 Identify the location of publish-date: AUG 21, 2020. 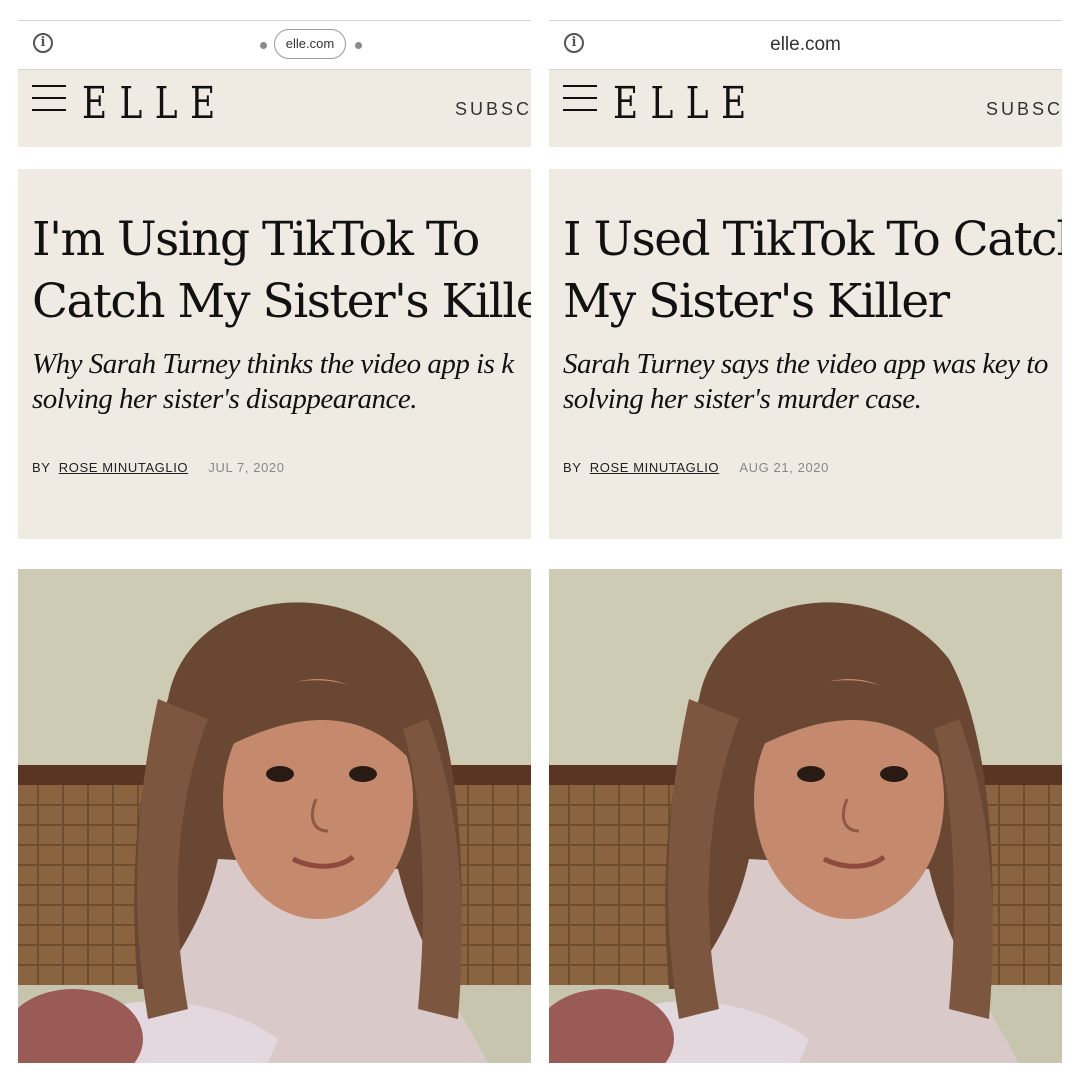
(784, 467).